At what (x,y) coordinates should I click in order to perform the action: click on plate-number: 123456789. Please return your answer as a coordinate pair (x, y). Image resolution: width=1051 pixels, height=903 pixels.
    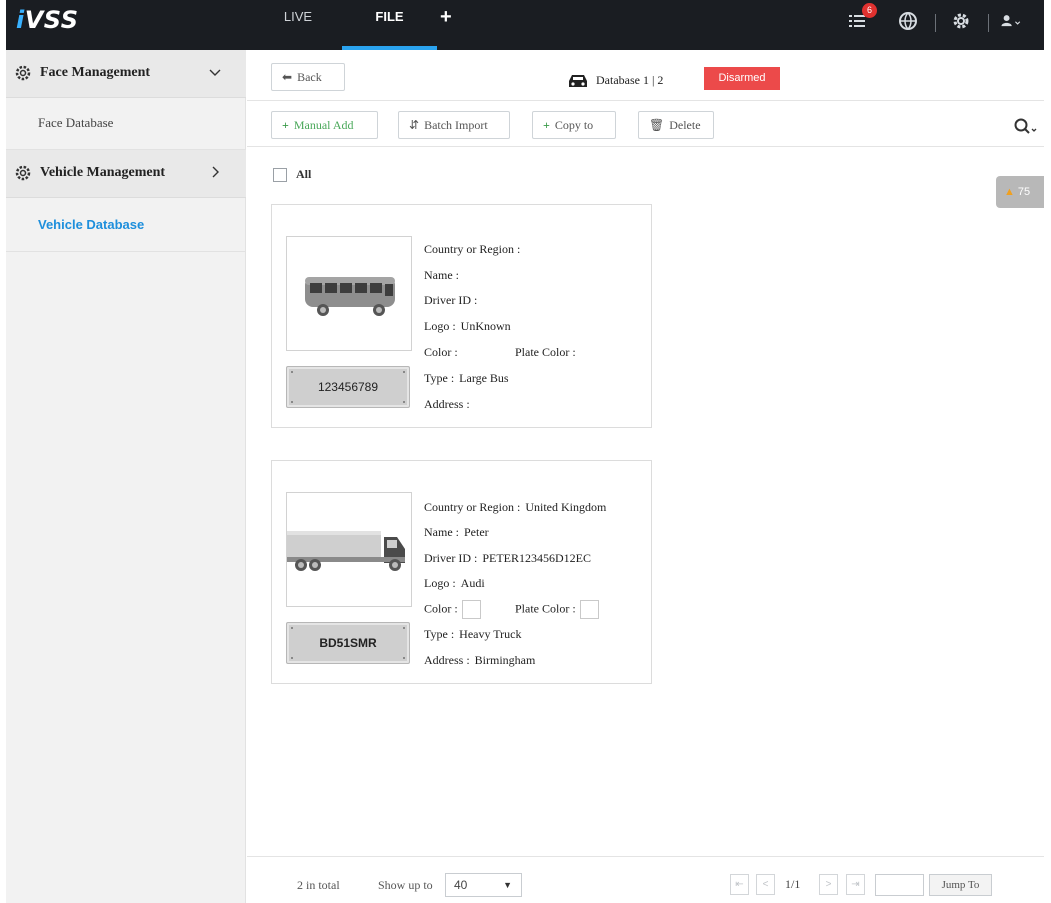
    Looking at the image, I should click on (348, 387).